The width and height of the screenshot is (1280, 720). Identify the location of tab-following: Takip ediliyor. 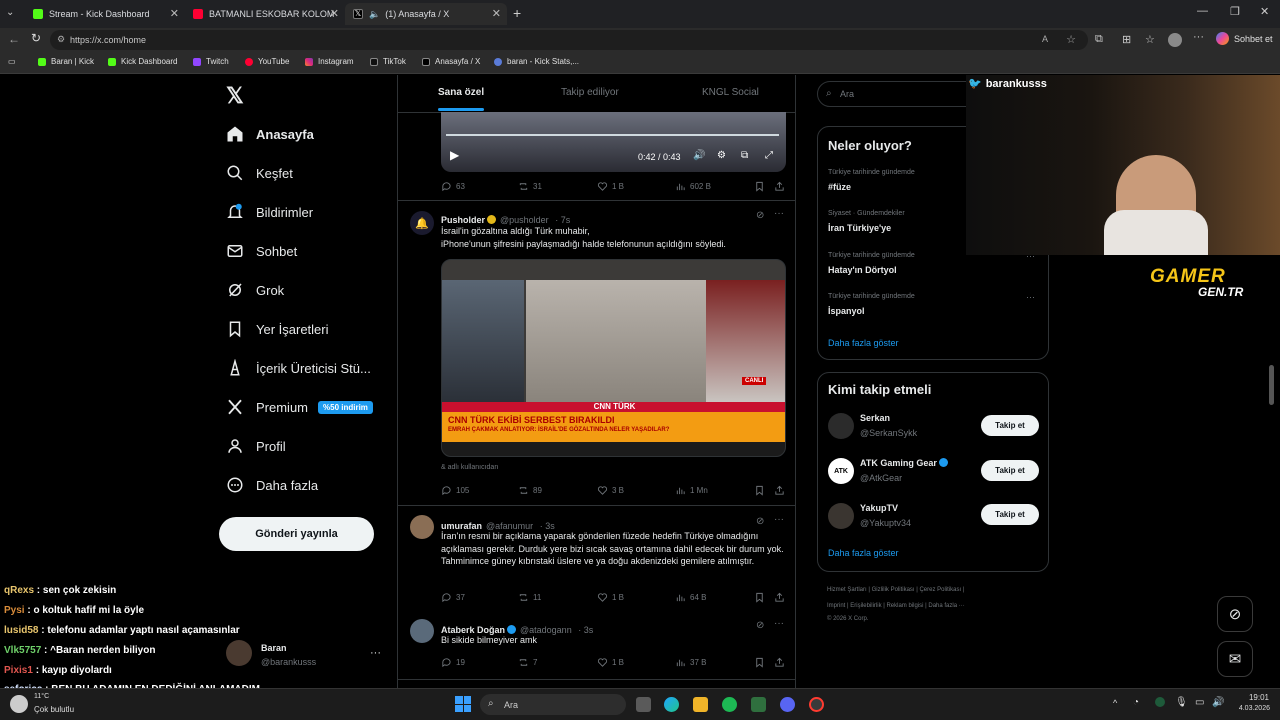
(590, 92).